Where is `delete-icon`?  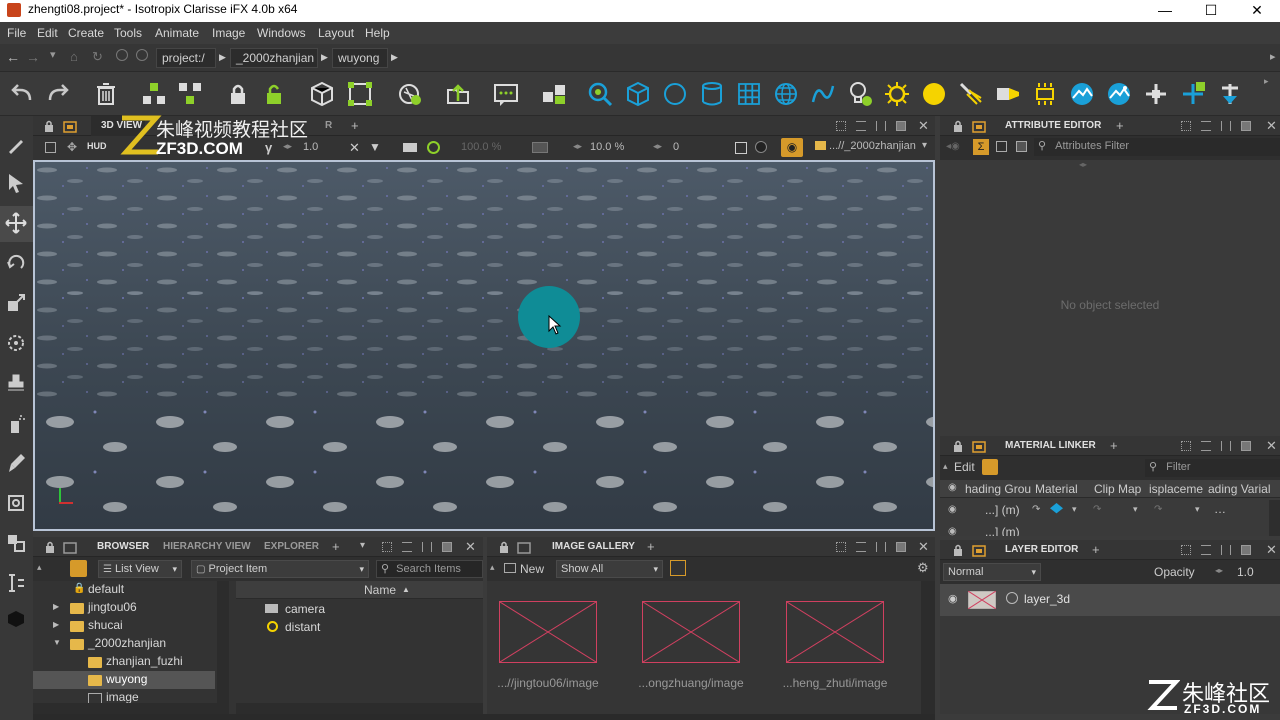
delete-icon is located at coordinates (106, 94).